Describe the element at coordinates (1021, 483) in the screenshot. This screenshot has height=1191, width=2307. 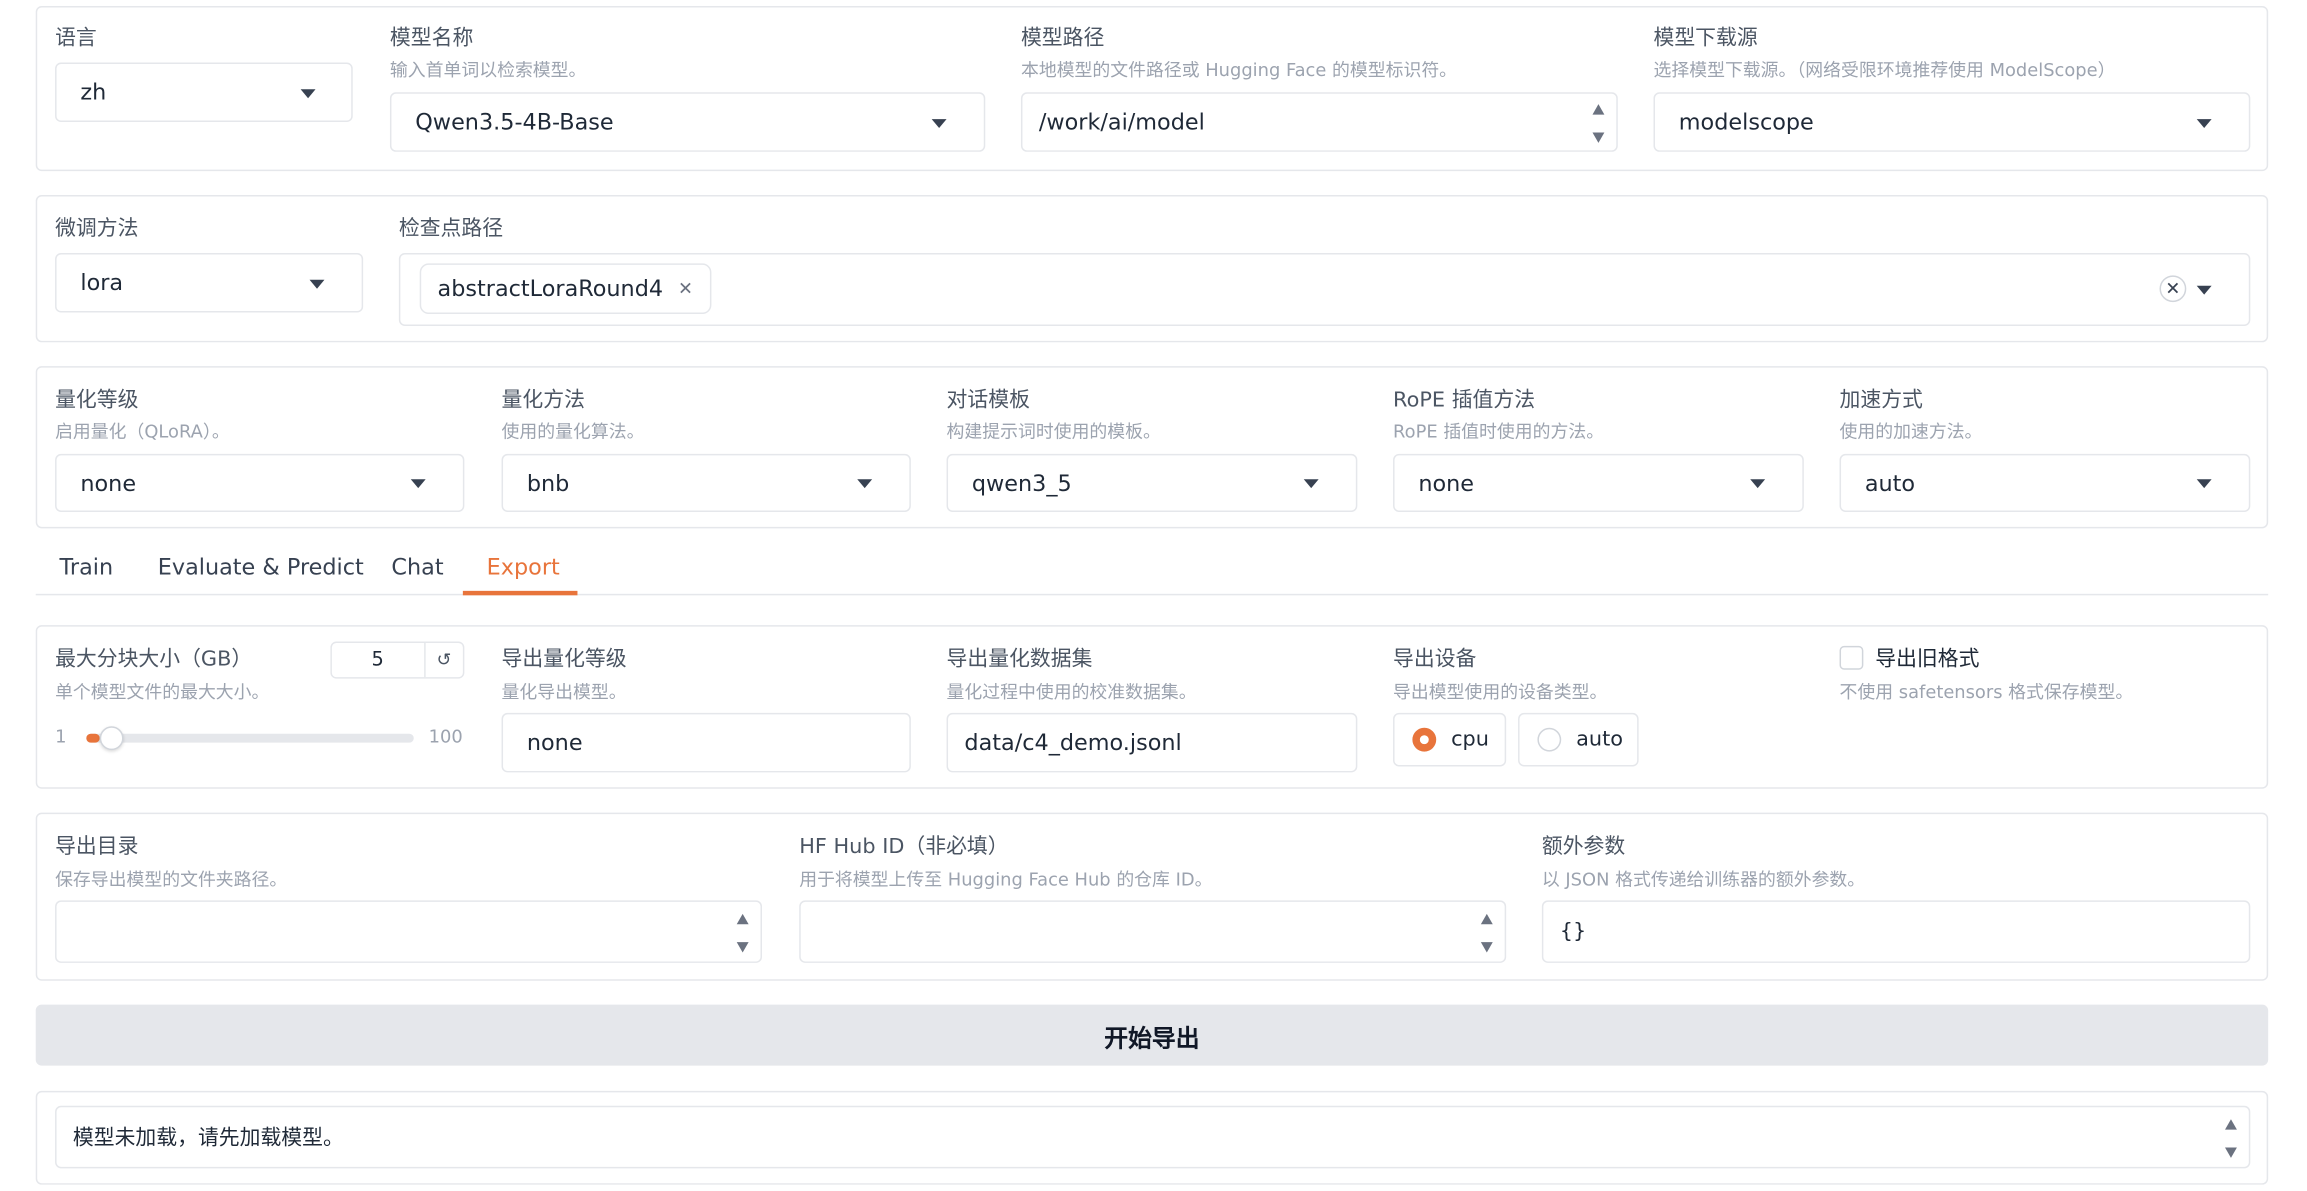
I see `template-value: qwen3_5` at that location.